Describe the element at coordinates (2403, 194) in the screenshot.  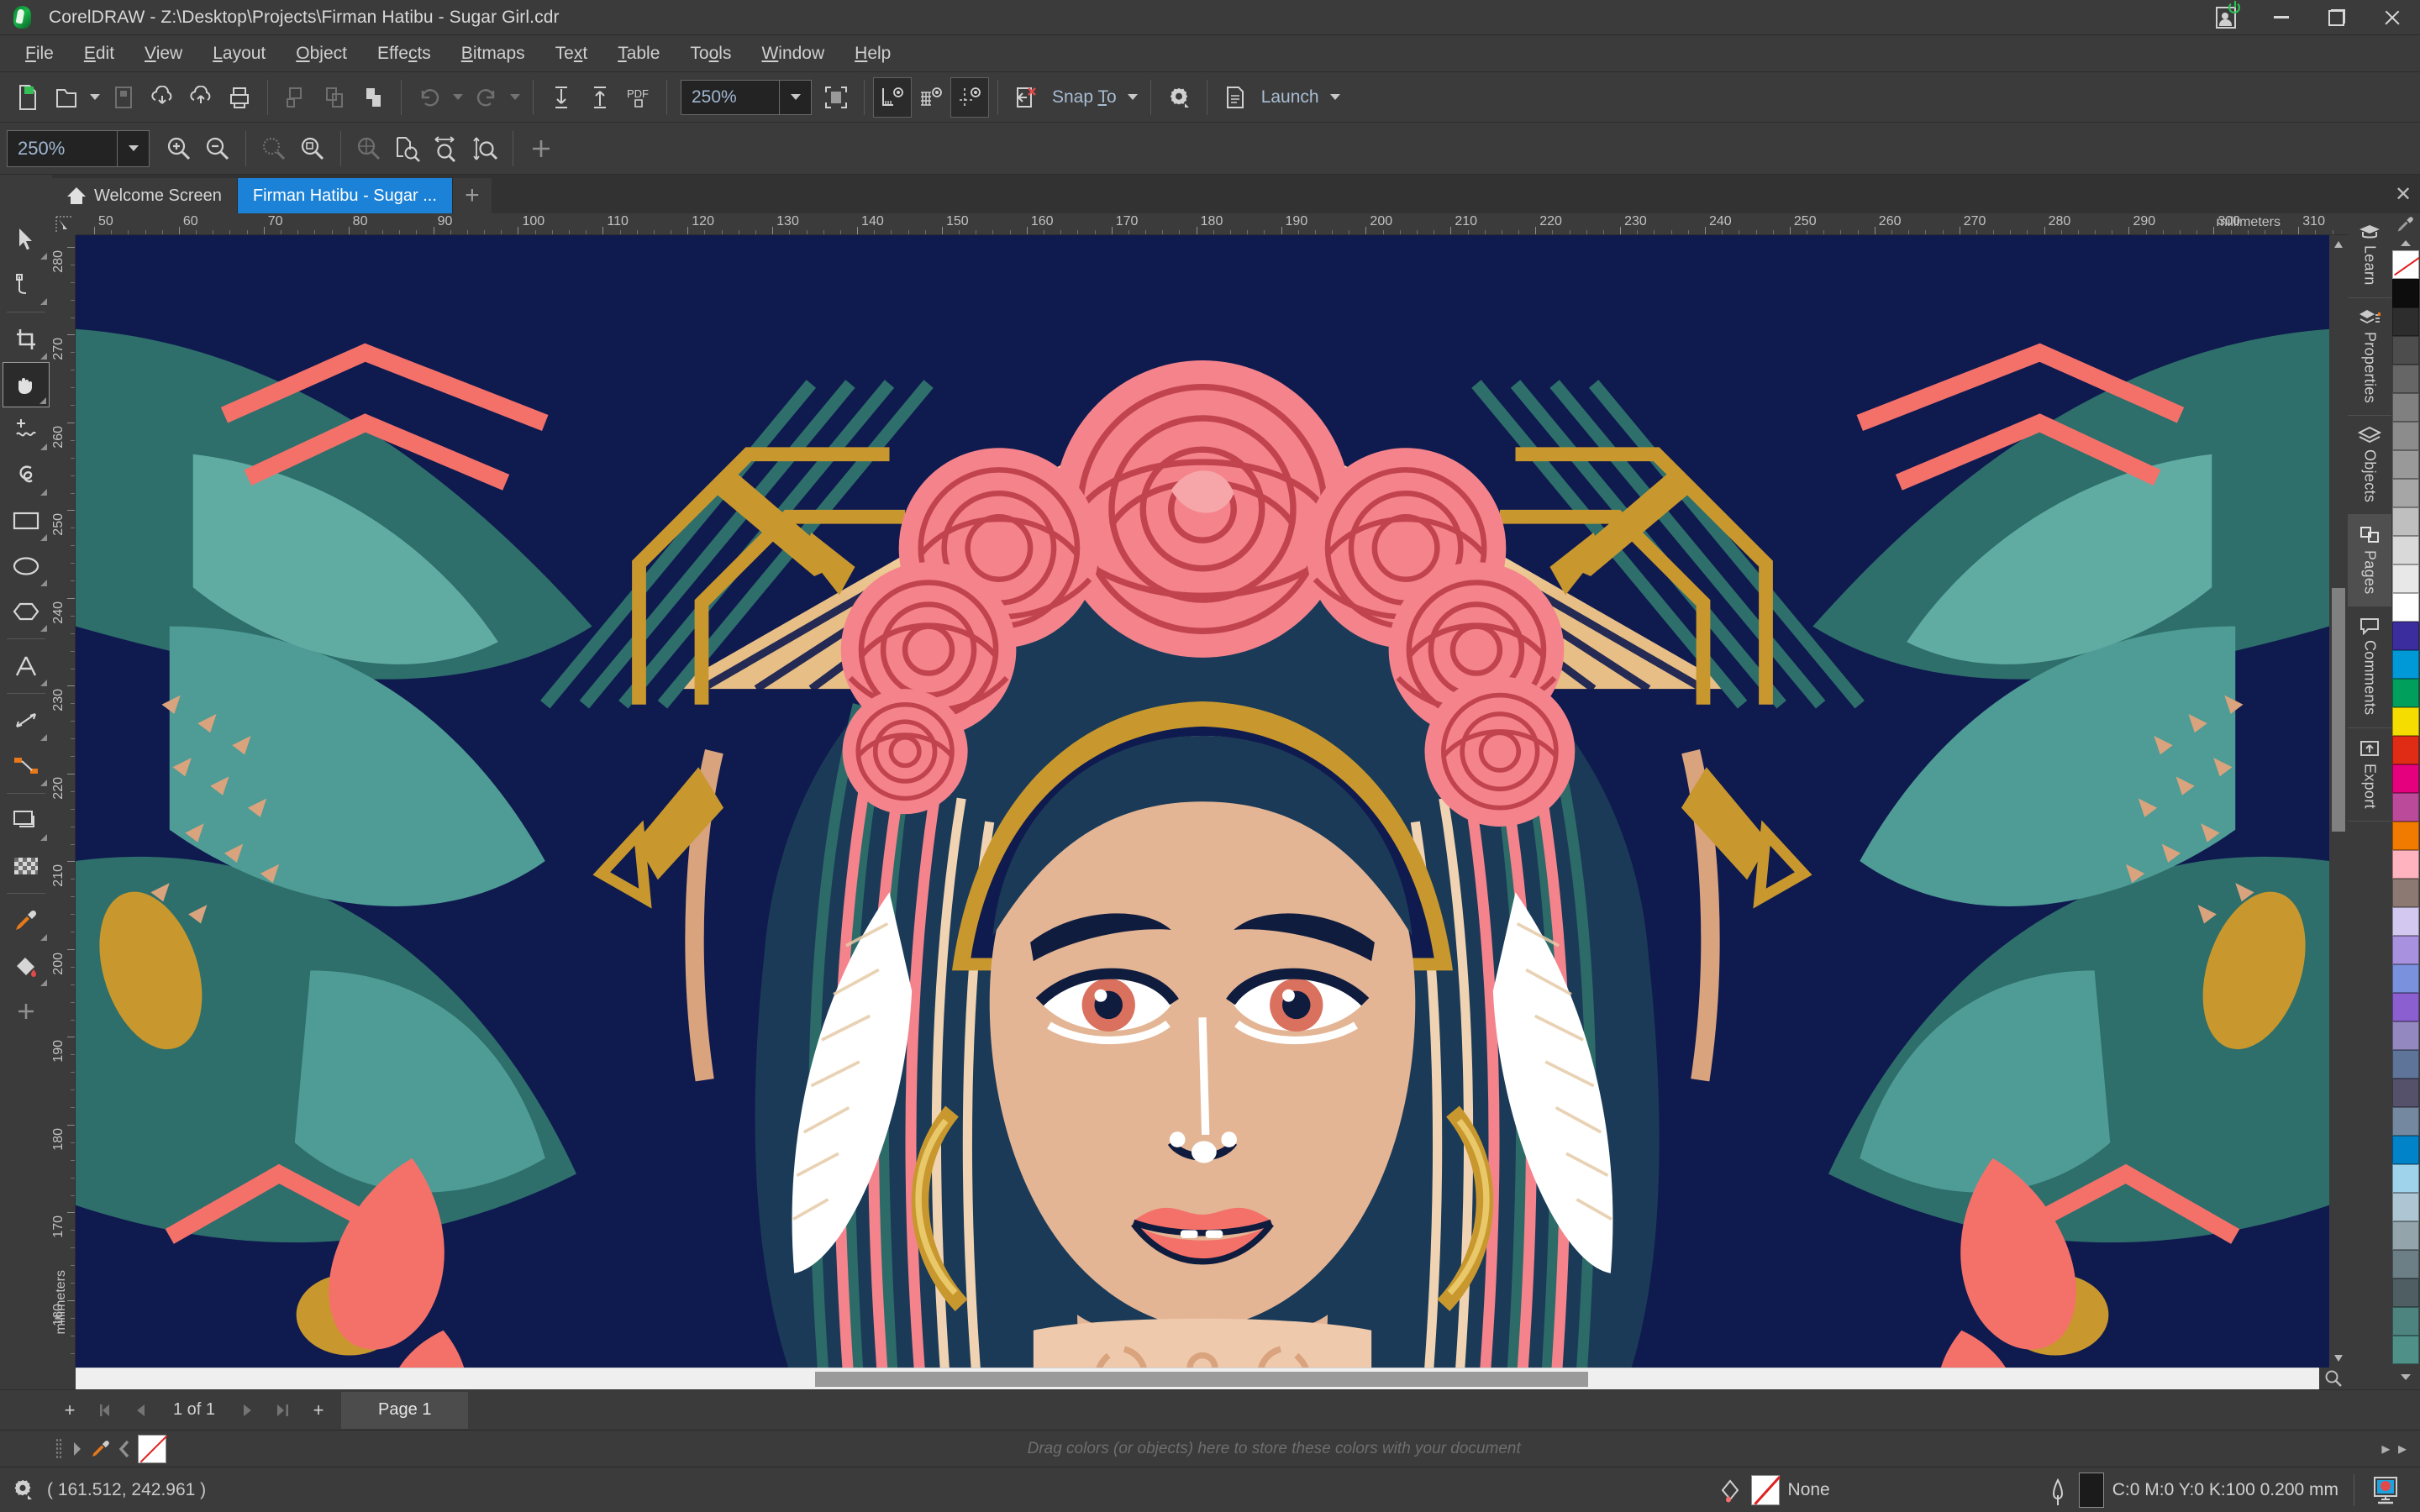
I see `close-document-icon: ✕` at that location.